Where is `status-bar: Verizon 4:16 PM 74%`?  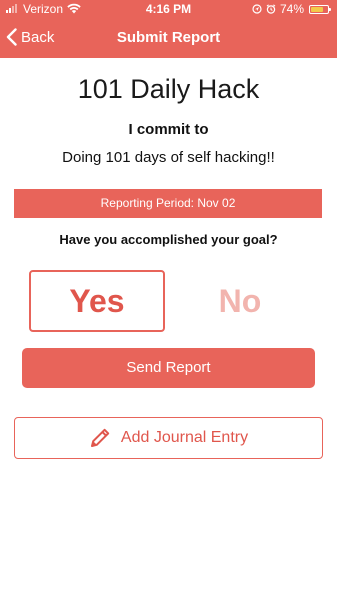
status-bar: Verizon 4:16 PM 74% is located at coordinates (168, 10).